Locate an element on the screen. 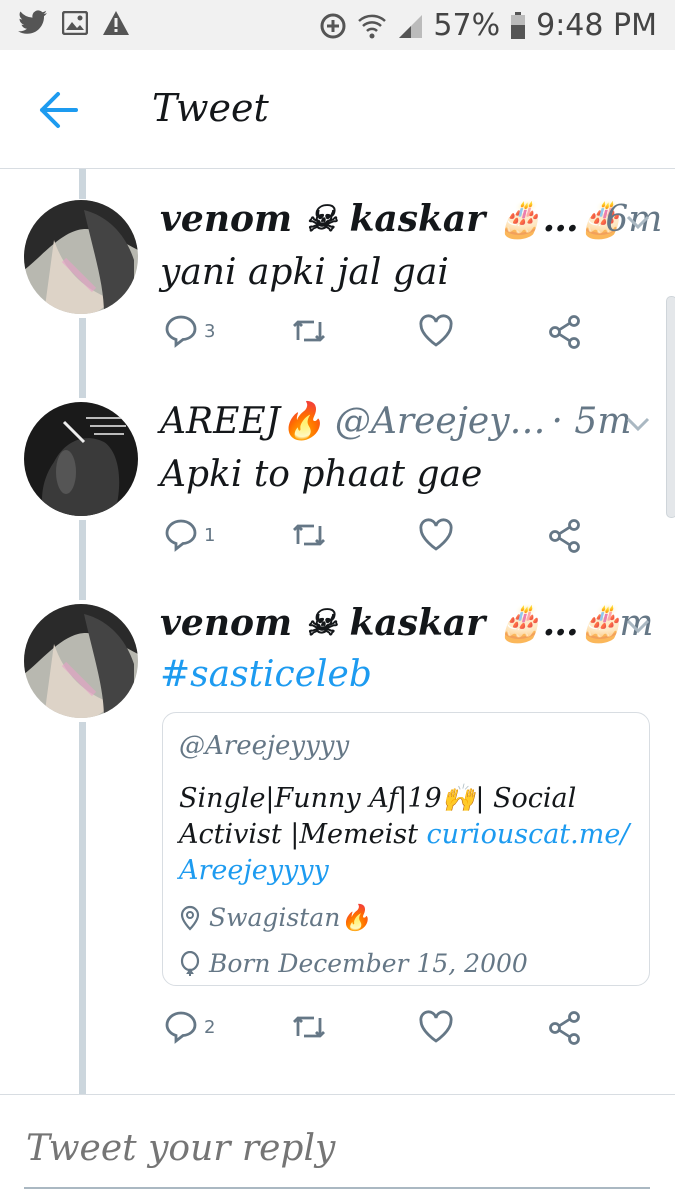  tweet-text: yani apki jal gai is located at coordinates (304, 272).